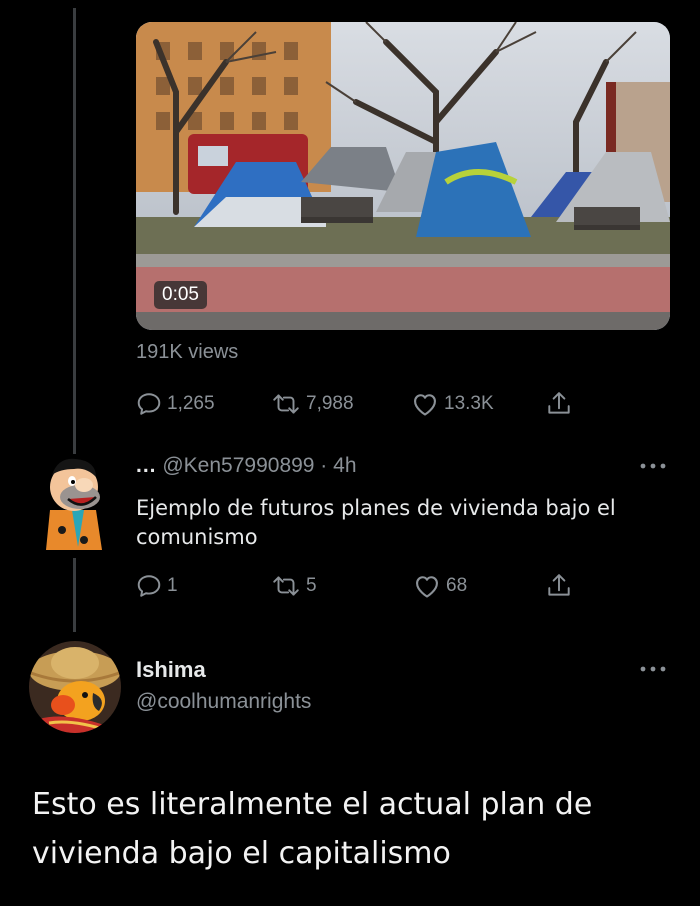 This screenshot has height=906, width=700. Describe the element at coordinates (172, 585) in the screenshot. I see `reply-count: 1` at that location.